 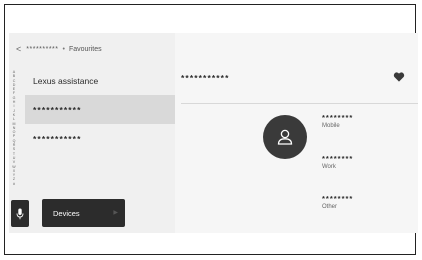 What do you see at coordinates (329, 167) in the screenshot?
I see `phone-number-type: Work` at bounding box center [329, 167].